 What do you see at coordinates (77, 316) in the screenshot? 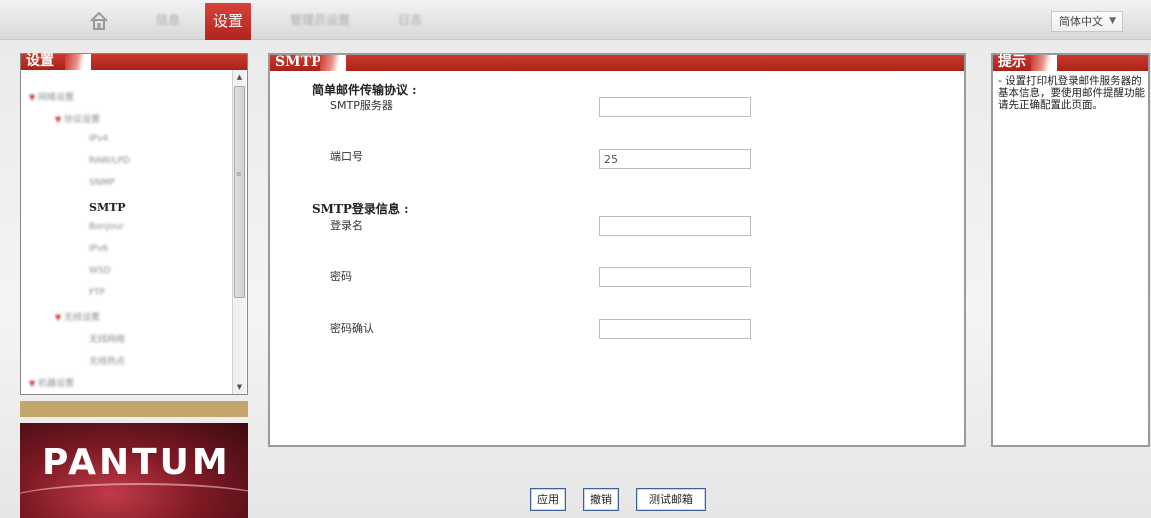
I see `tree-item-wireless: ▼ 无线设置` at bounding box center [77, 316].